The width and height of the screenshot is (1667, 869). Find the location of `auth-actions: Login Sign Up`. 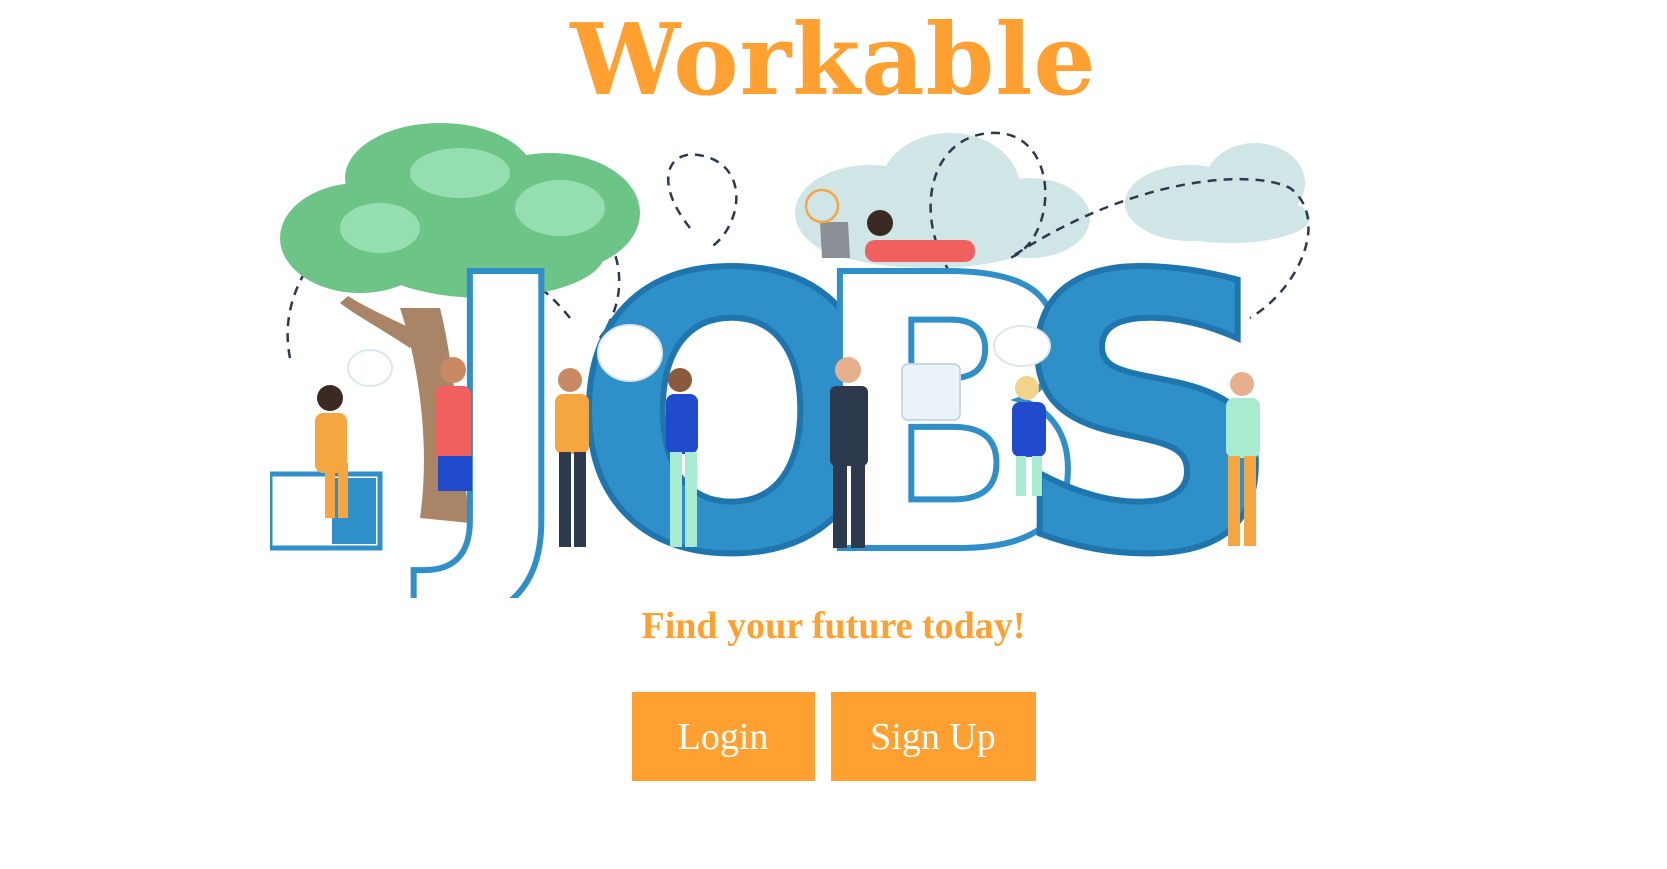

auth-actions: Login Sign Up is located at coordinates (833, 736).